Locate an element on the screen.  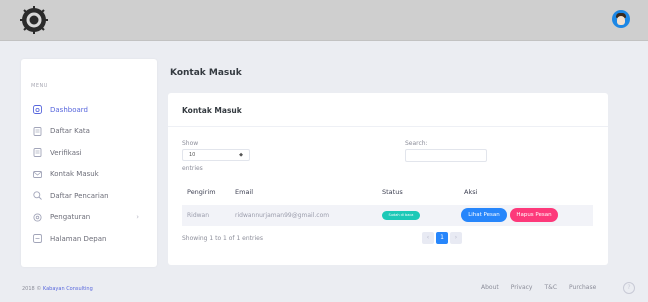
footer-brand-link: Kabayan Consulting is located at coordinates (68, 289).